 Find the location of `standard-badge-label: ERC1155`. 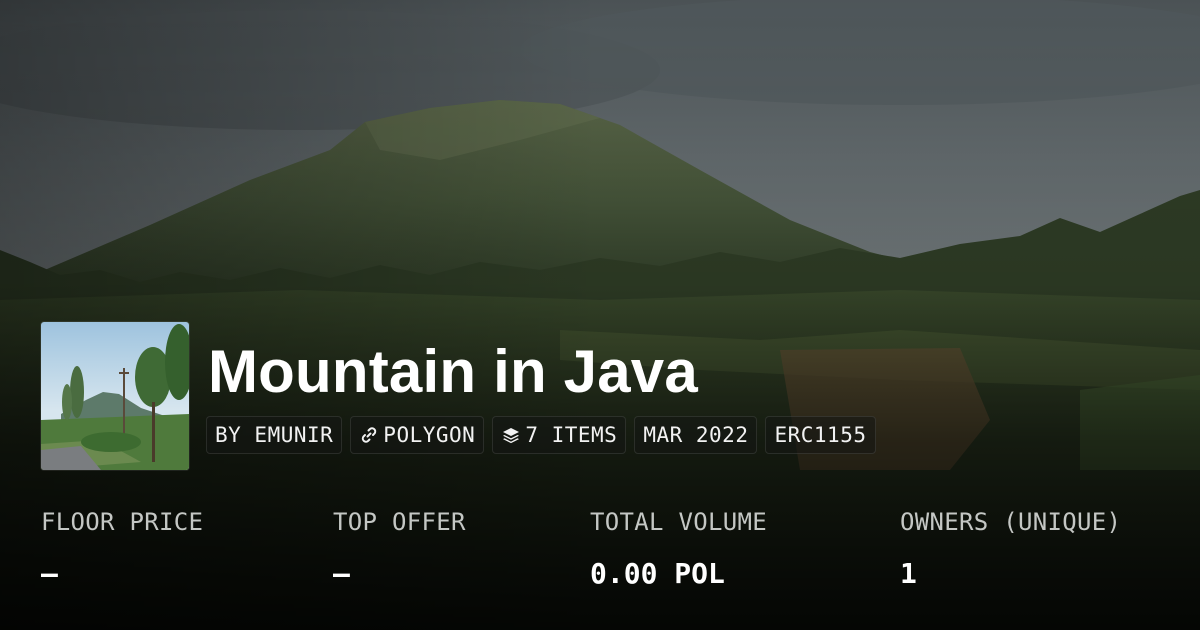

standard-badge-label: ERC1155 is located at coordinates (820, 435).